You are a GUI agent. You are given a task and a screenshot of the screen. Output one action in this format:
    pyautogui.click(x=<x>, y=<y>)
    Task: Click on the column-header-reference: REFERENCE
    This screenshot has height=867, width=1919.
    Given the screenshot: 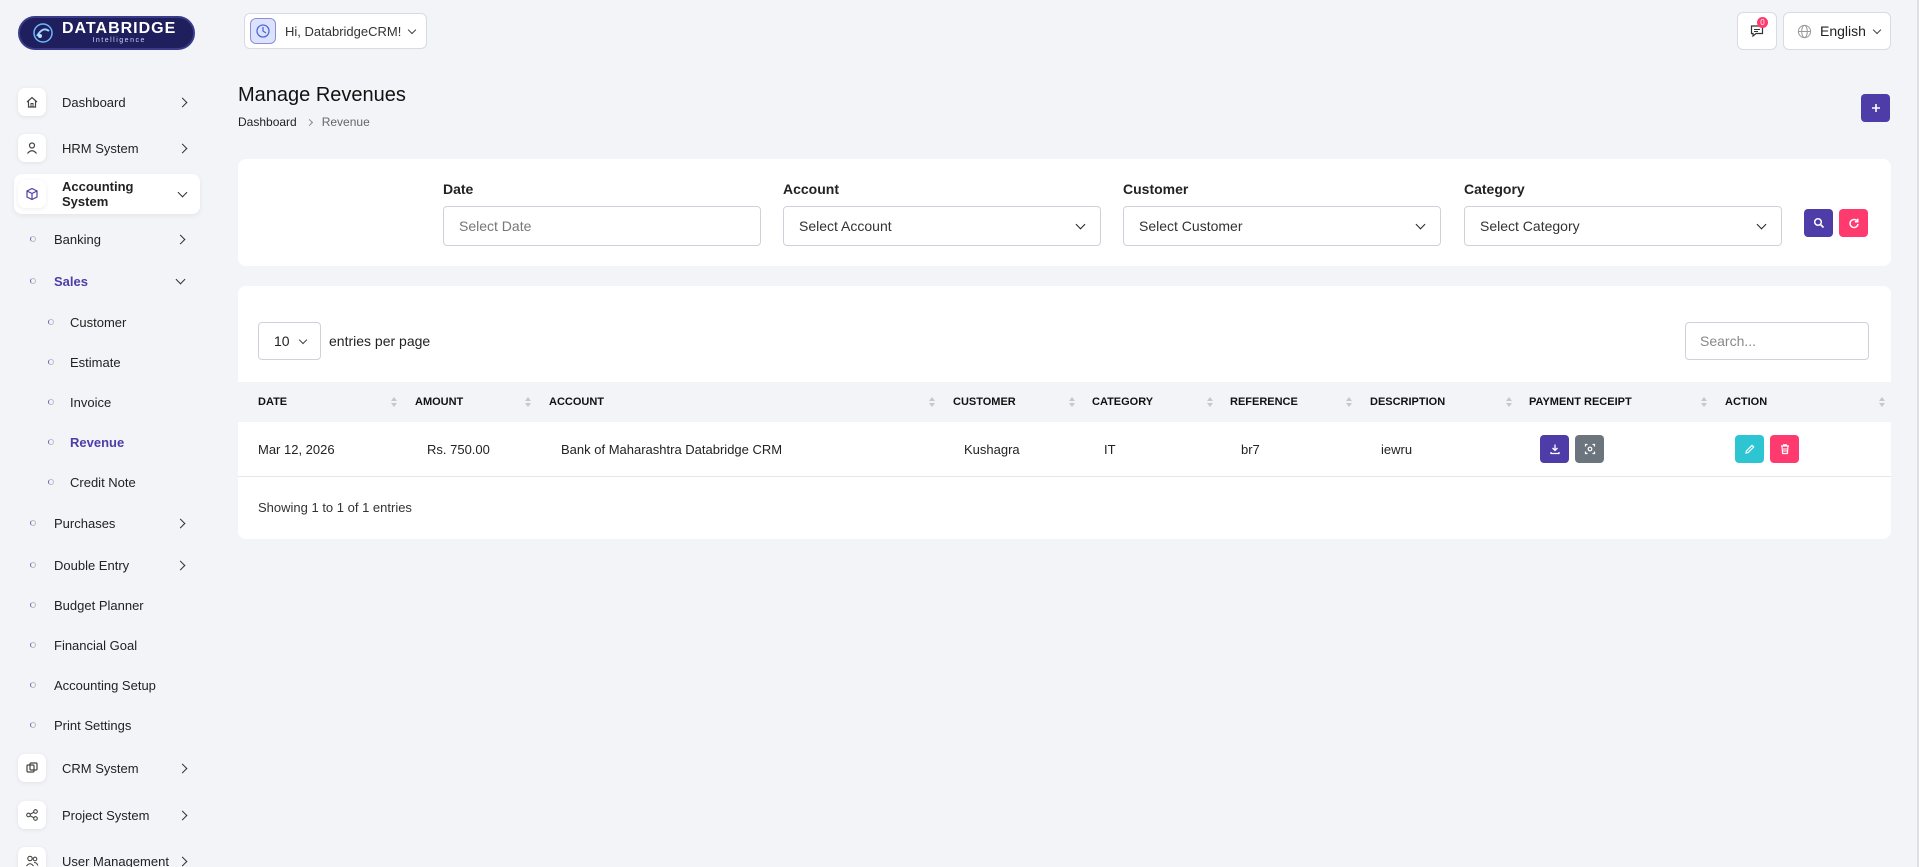 What is the action you would take?
    pyautogui.click(x=1264, y=402)
    